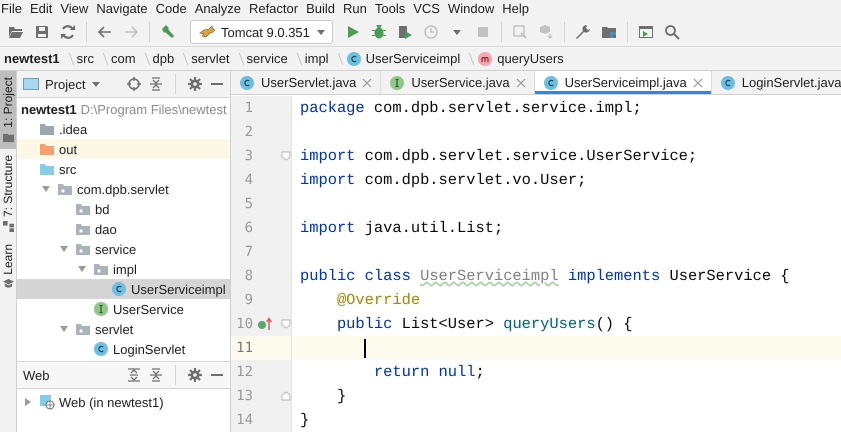  Describe the element at coordinates (173, 9) in the screenshot. I see `menu-item: Code` at that location.